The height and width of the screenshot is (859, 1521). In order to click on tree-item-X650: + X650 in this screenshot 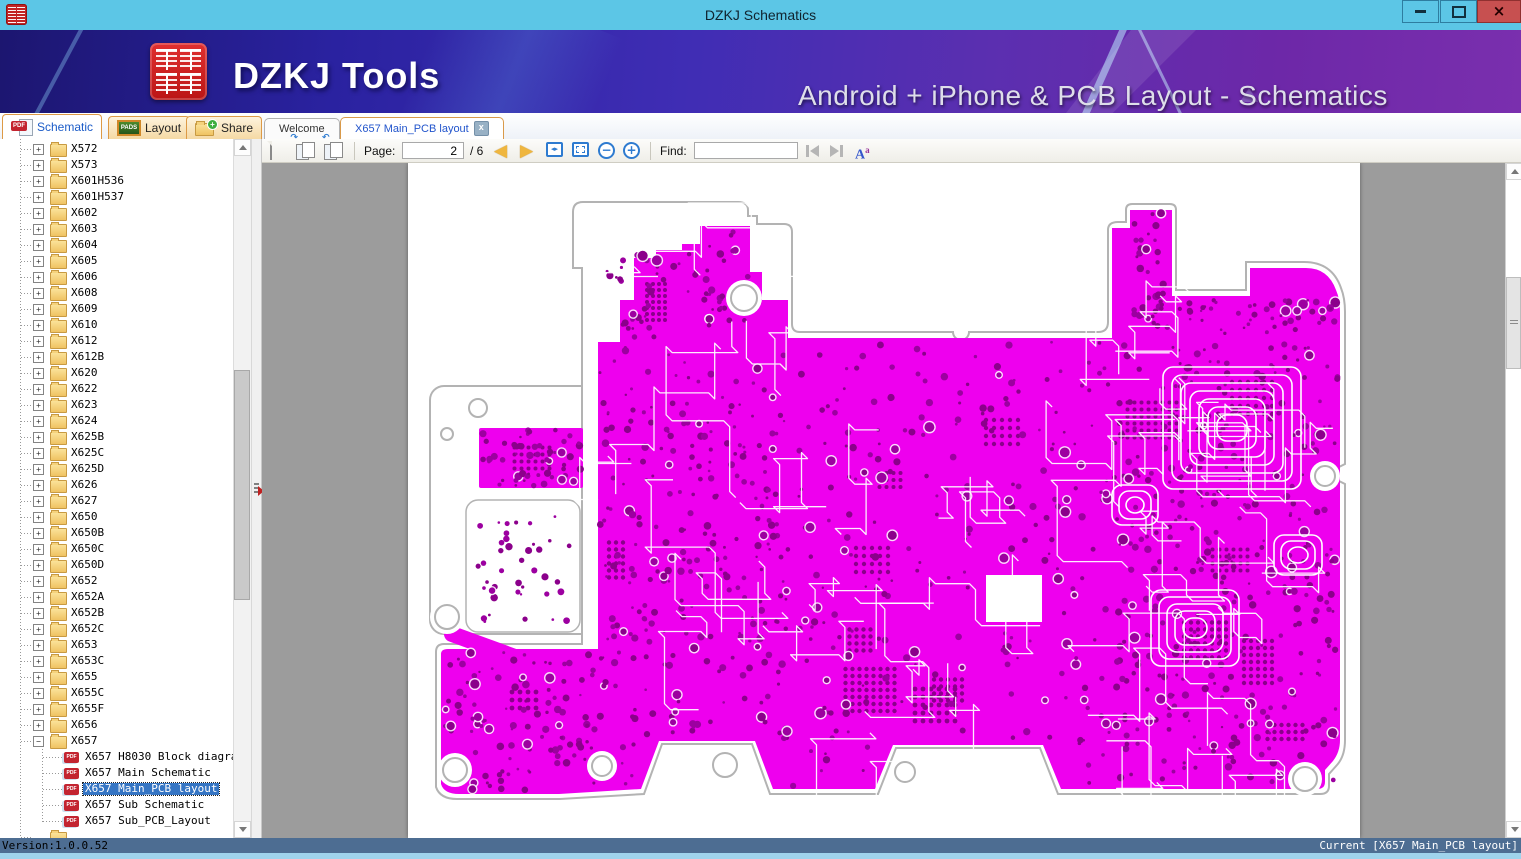, I will do `click(116, 517)`.